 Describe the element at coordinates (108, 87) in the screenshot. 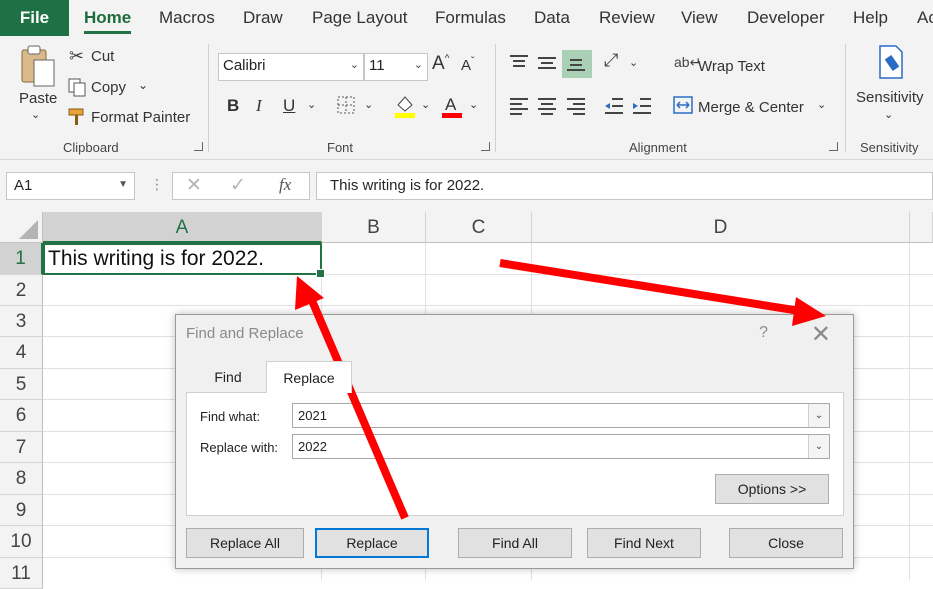

I see `copy-button: Copy` at that location.